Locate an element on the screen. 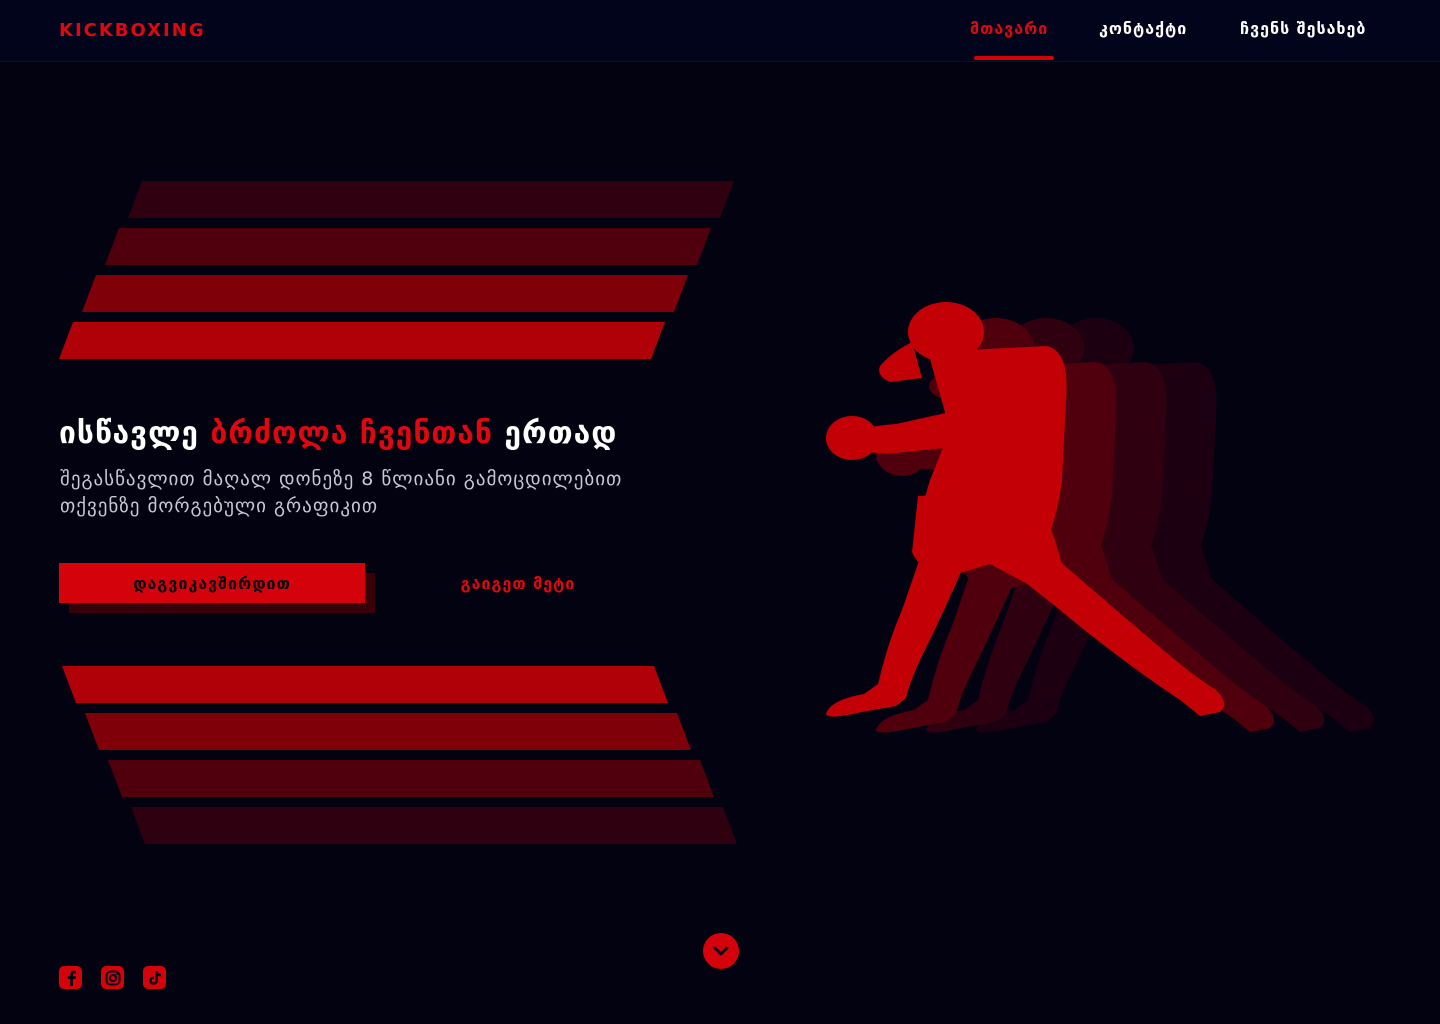  hero-title-accent: ბრძოლა ჩვენთან is located at coordinates (351, 433).